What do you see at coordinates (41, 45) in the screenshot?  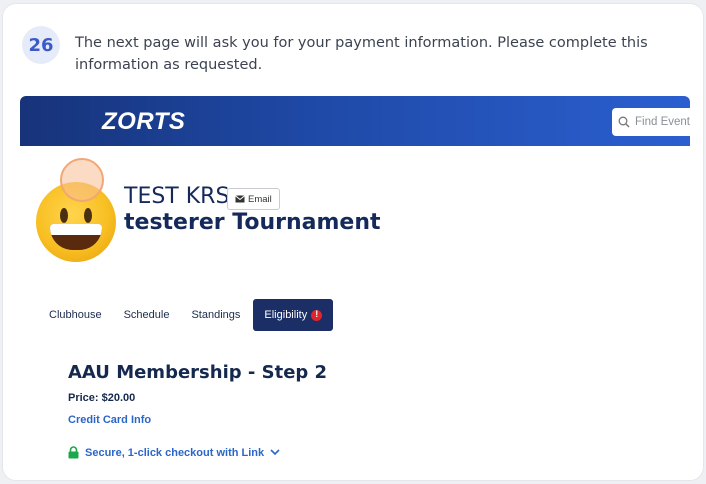 I see `step-number-badge: 26` at bounding box center [41, 45].